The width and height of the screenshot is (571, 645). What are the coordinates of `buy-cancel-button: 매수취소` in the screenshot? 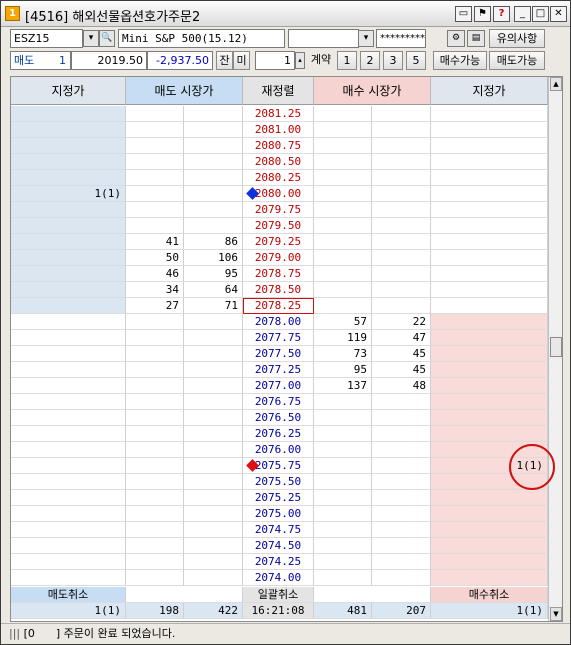 It's located at (489, 595).